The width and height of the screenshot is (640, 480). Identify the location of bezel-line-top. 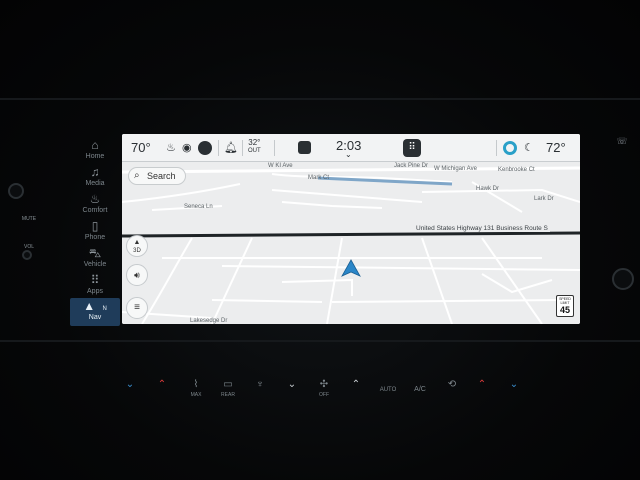
(320, 99).